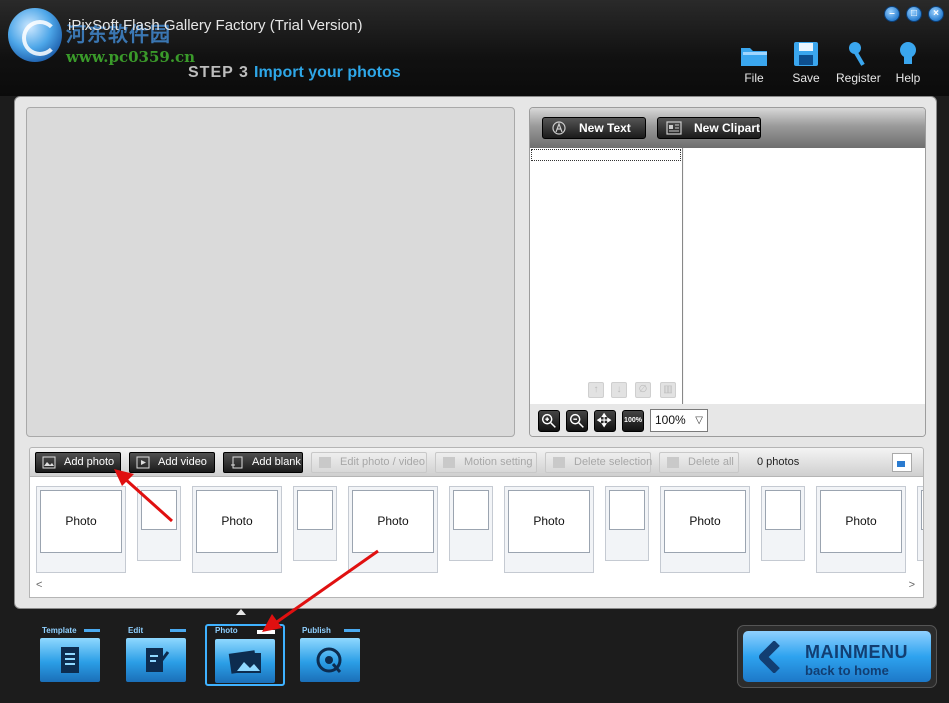  I want to click on edit-icon, so click(325, 462).